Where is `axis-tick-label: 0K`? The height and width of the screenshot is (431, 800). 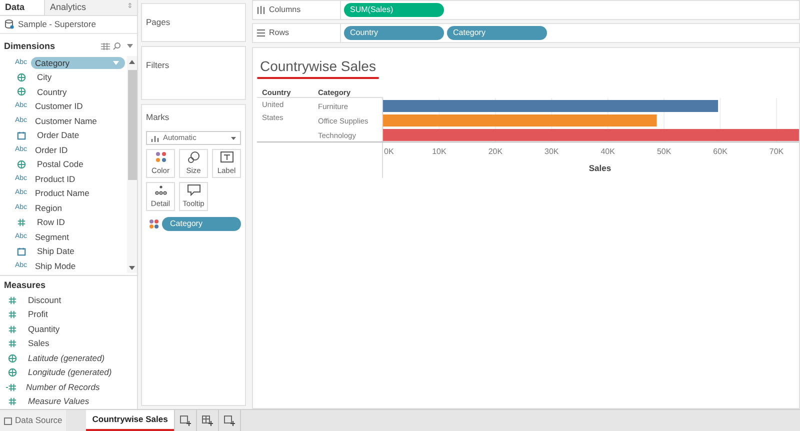
axis-tick-label: 0K is located at coordinates (389, 151).